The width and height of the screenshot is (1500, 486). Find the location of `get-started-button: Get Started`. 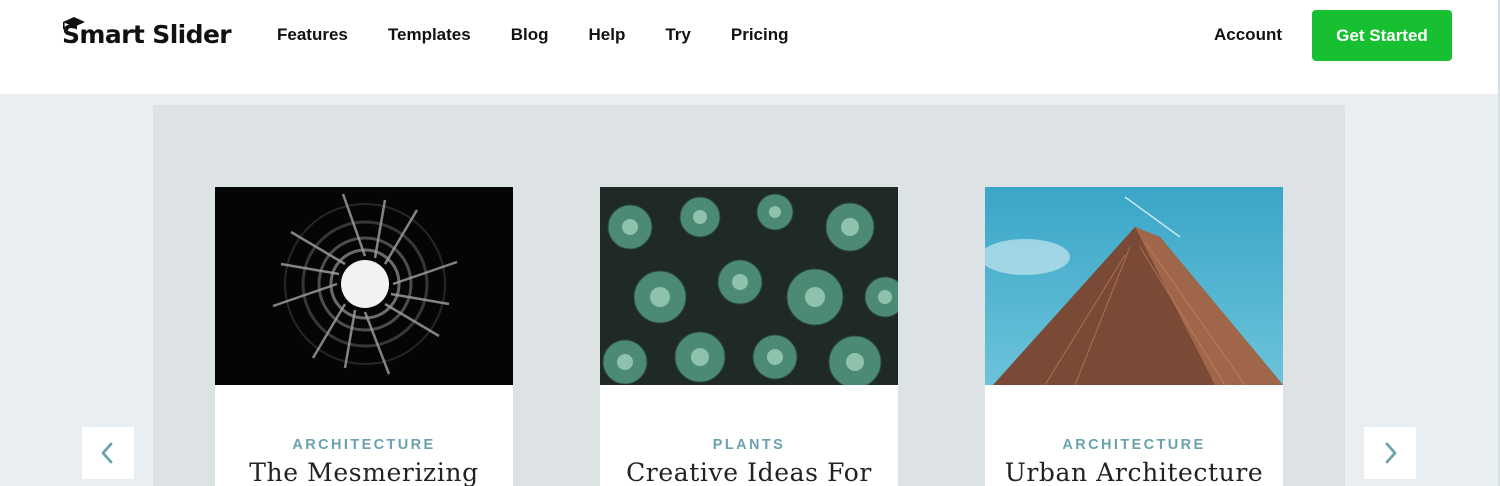

get-started-button: Get Started is located at coordinates (1382, 35).